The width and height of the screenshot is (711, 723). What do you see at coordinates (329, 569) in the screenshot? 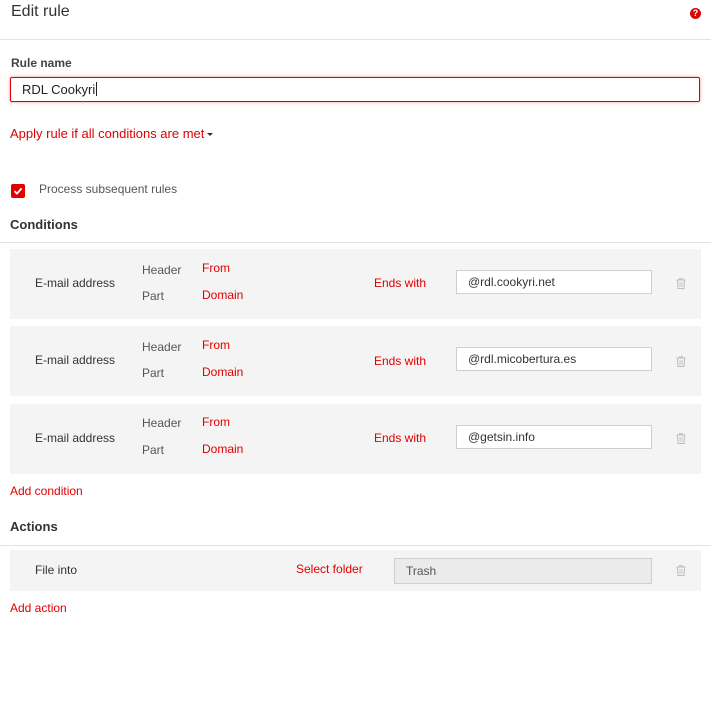
I see `select-folder-link: Select folder` at bounding box center [329, 569].